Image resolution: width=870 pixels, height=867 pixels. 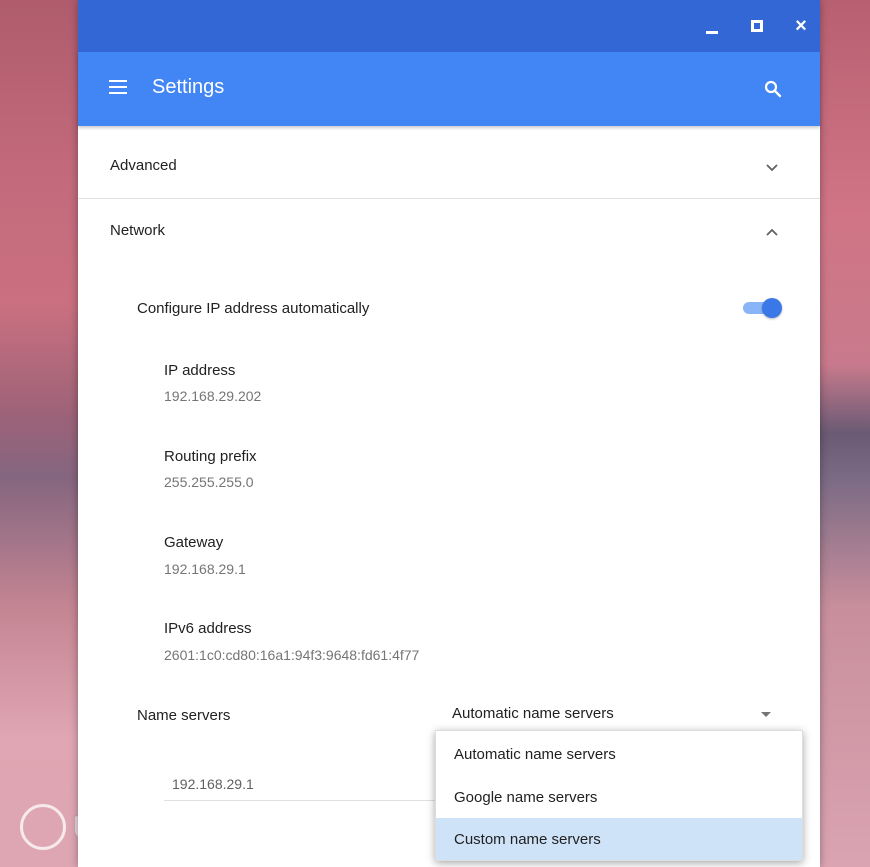 I want to click on chevron-up-icon, so click(x=772, y=232).